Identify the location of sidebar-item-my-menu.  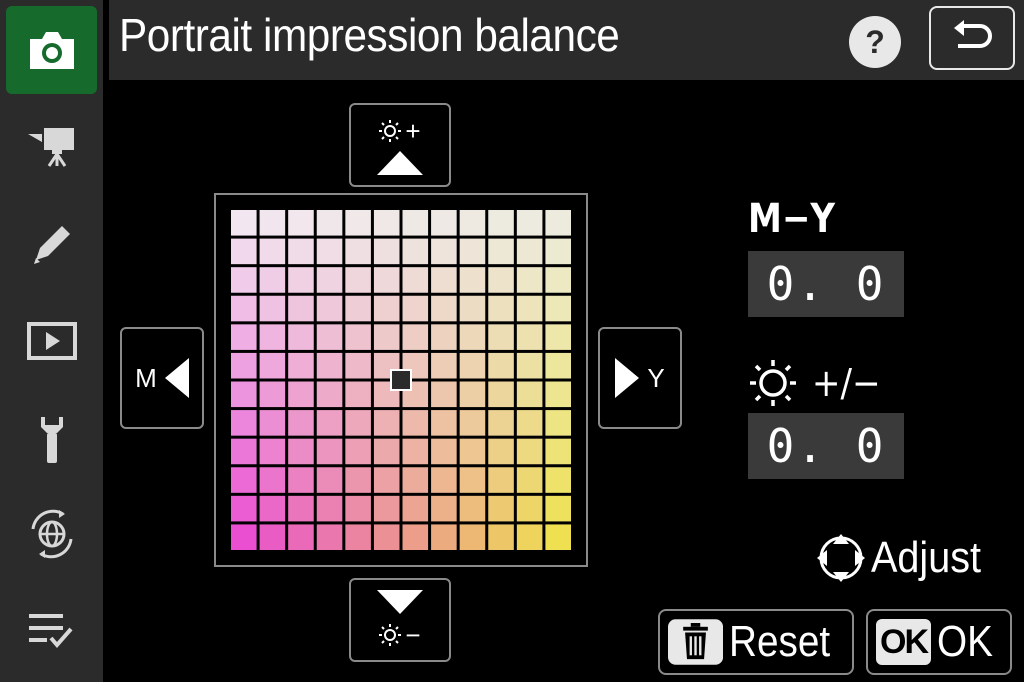
(51, 630).